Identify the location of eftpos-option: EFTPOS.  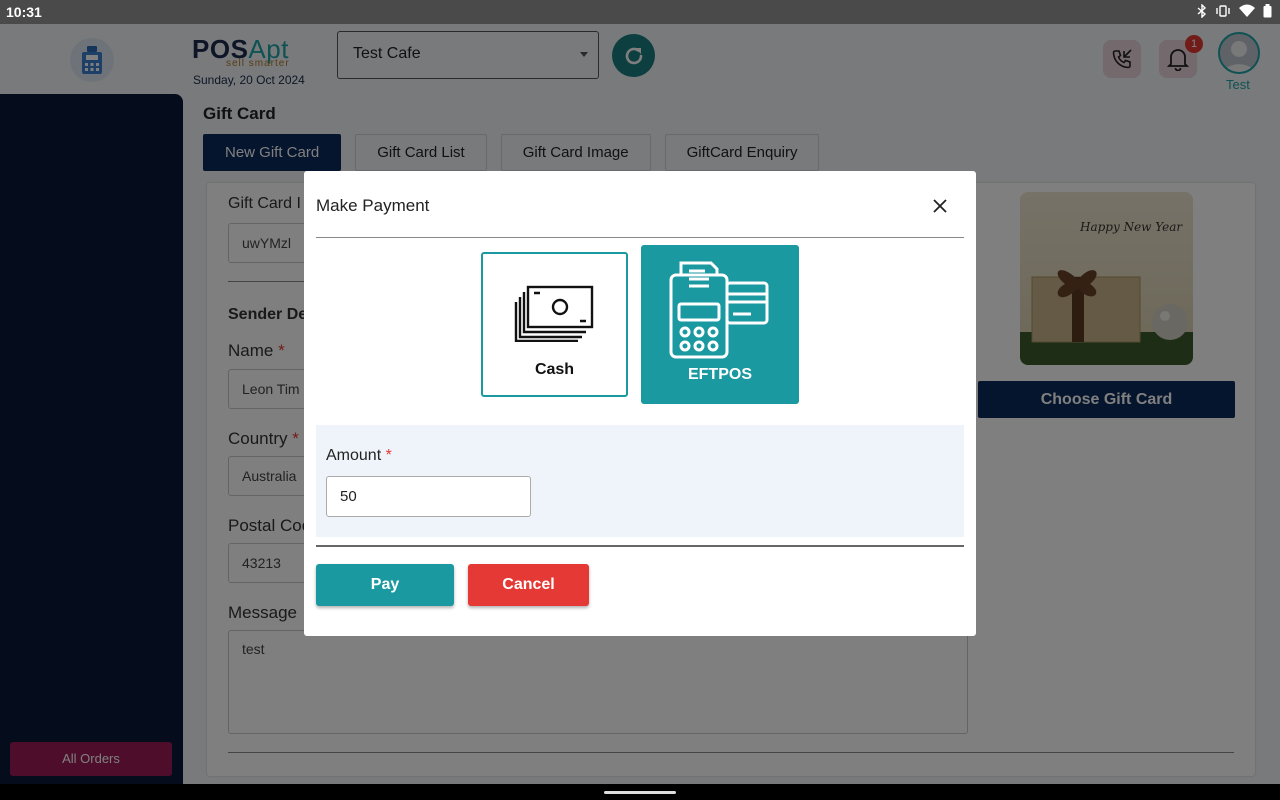
(720, 324).